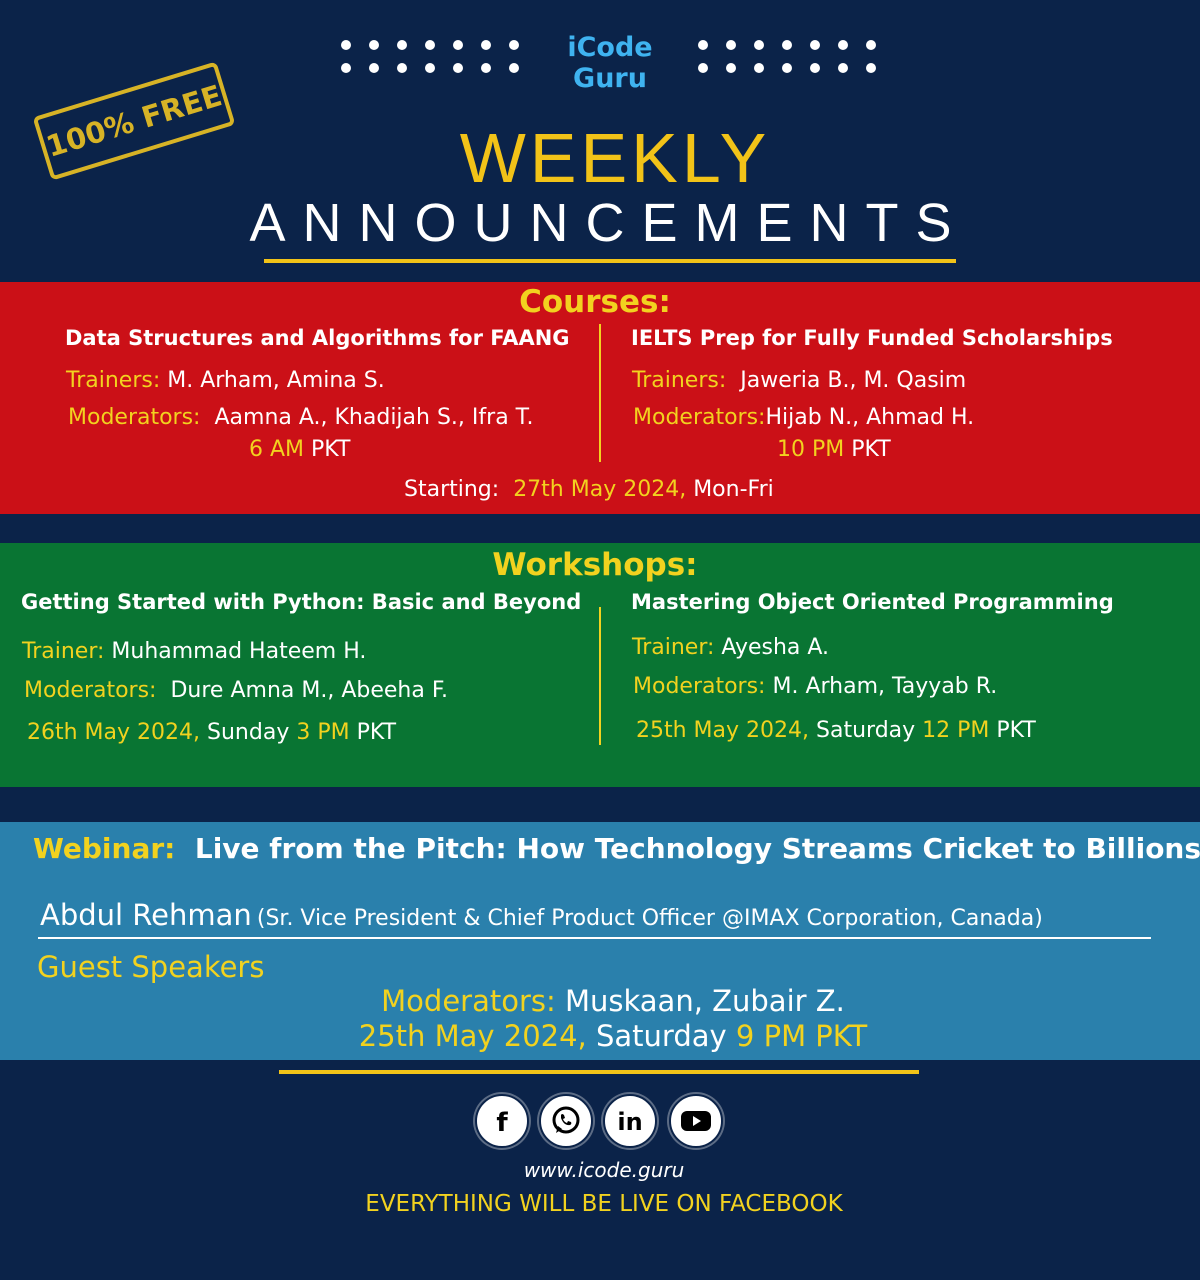 The height and width of the screenshot is (1280, 1200). What do you see at coordinates (589, 489) in the screenshot?
I see `courses-starting: Starting: 27th May 2024, Mon-Fri` at bounding box center [589, 489].